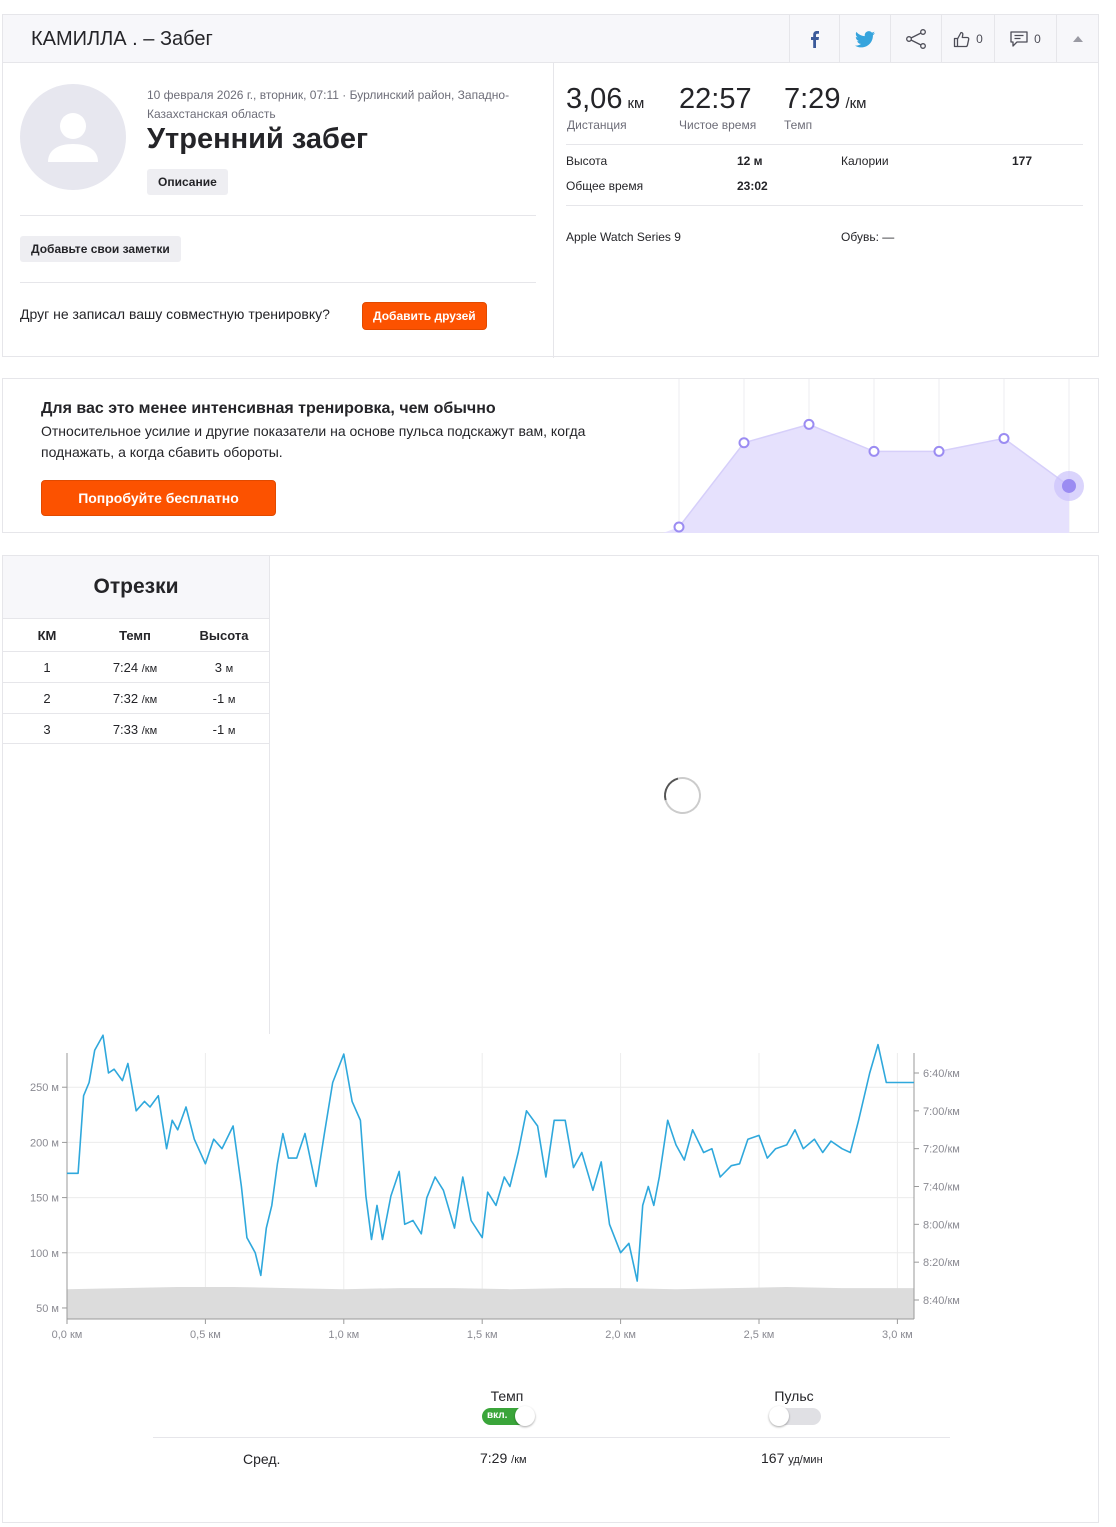 The height and width of the screenshot is (1527, 1116). Describe the element at coordinates (1037, 39) in the screenshot. I see `comments-count: 0` at that location.